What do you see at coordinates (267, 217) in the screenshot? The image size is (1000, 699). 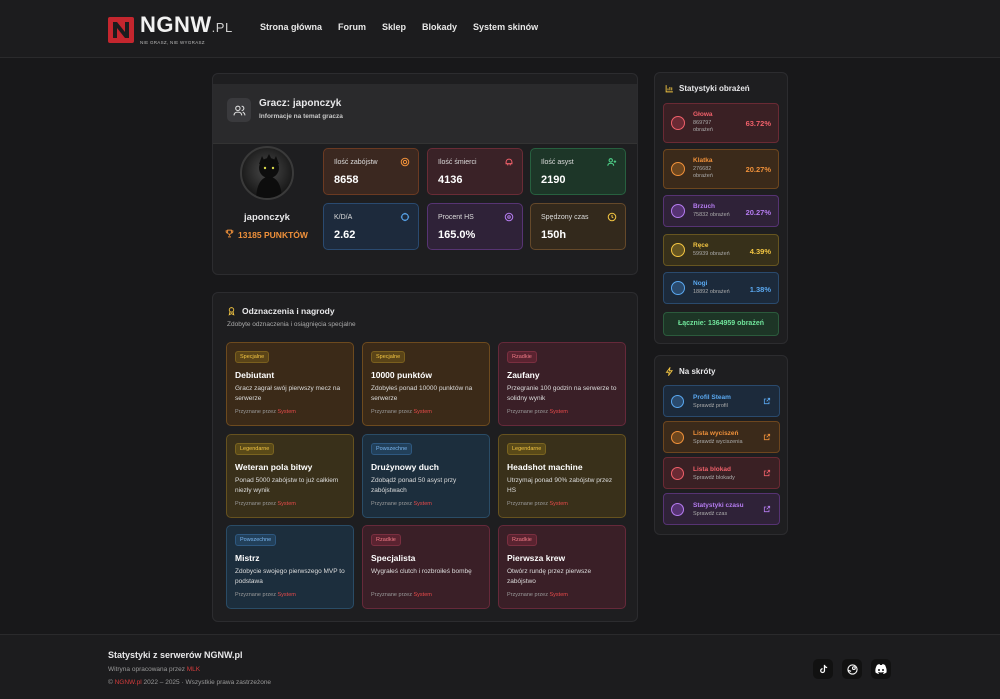 I see `player-name: japonczyk` at bounding box center [267, 217].